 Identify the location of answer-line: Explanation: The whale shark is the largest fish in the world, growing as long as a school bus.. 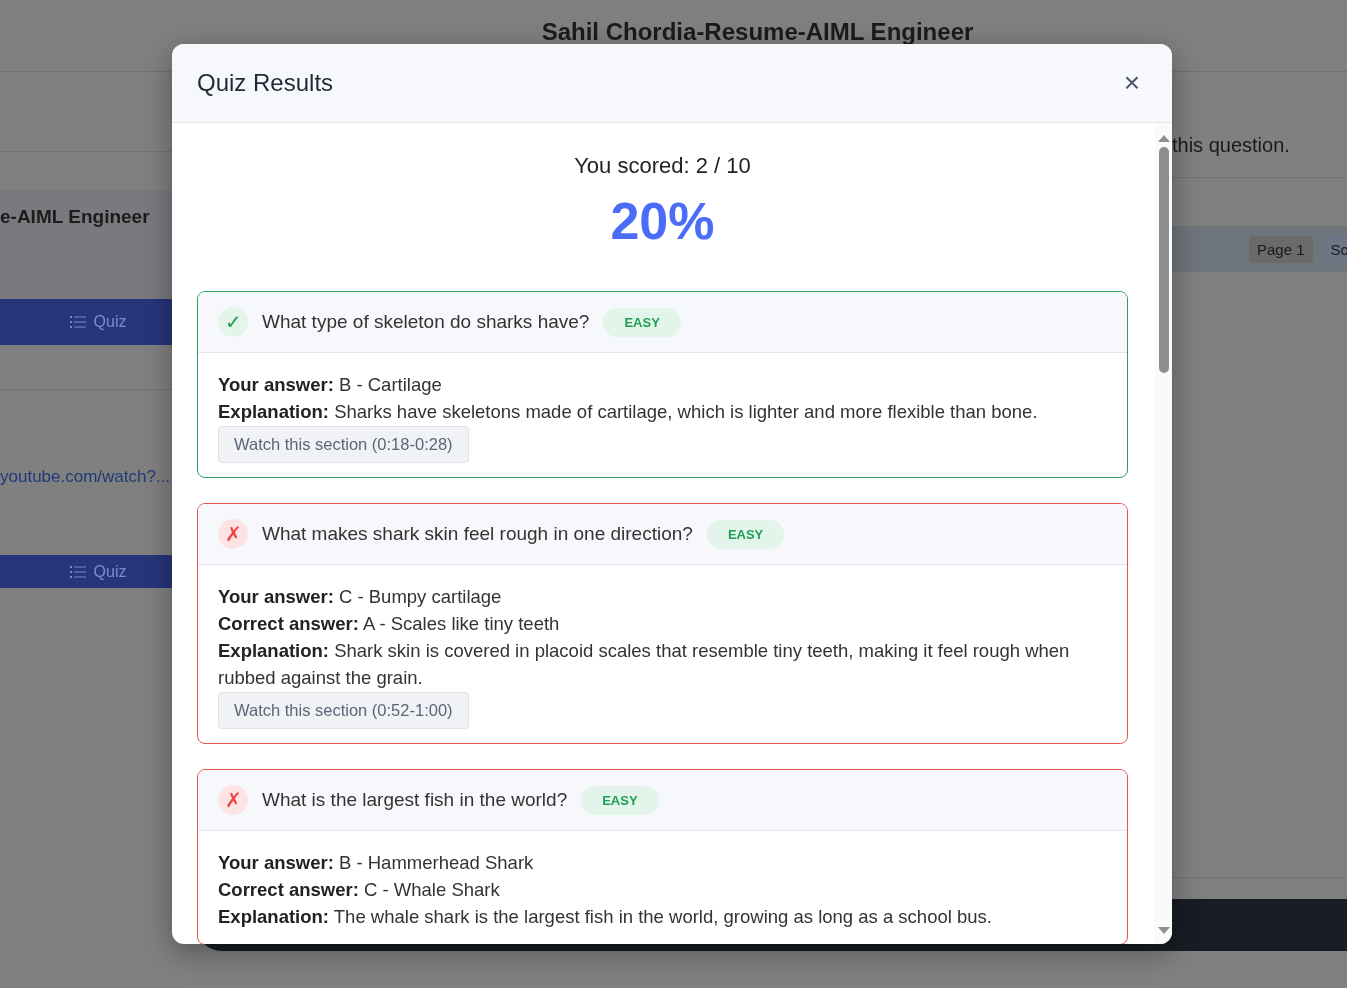
(605, 917).